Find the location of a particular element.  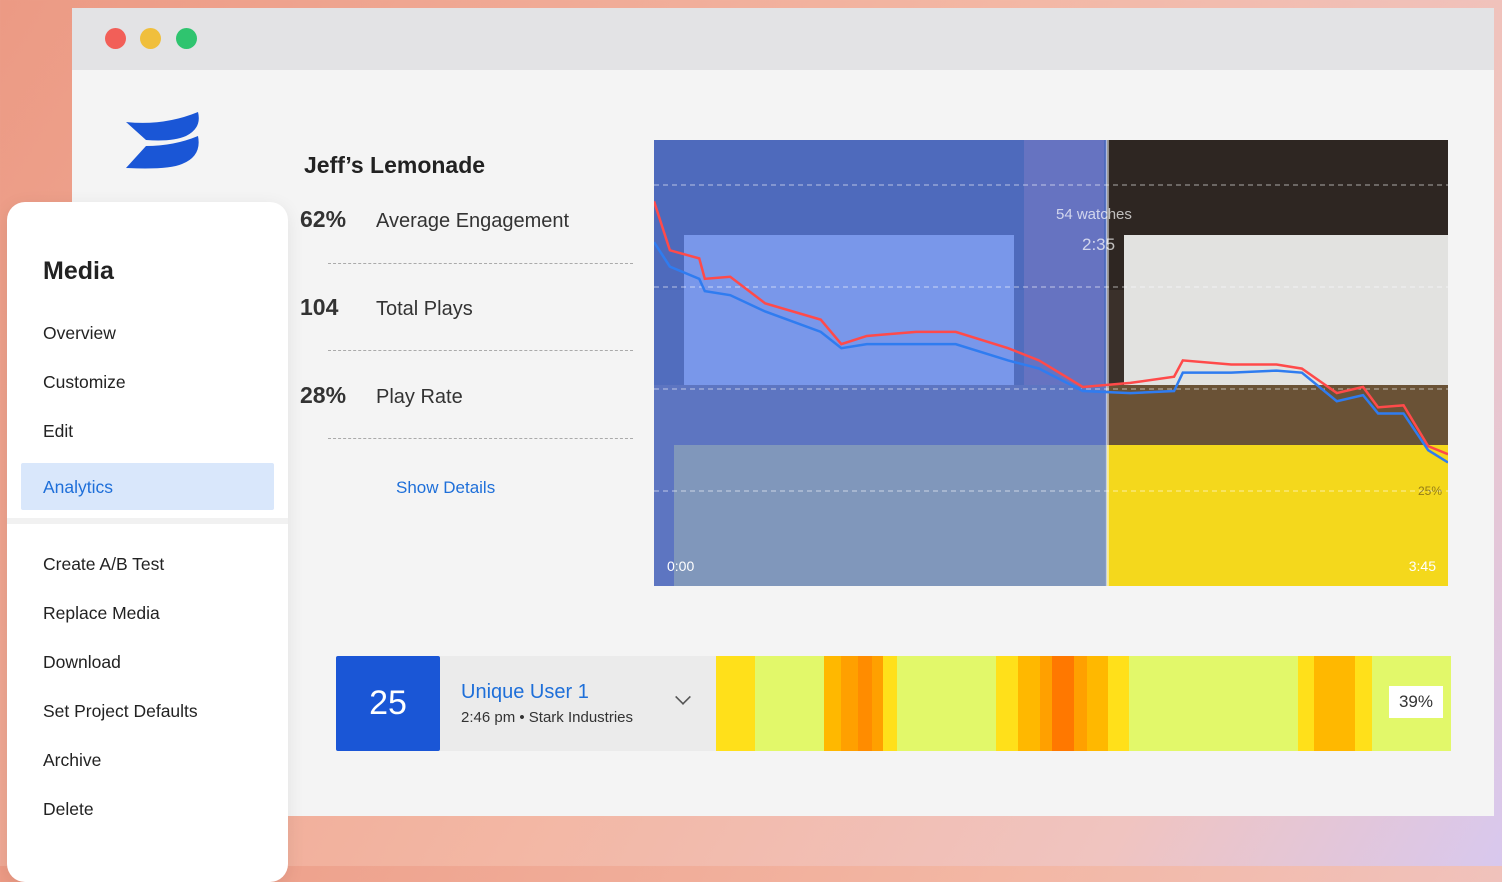

close-button is located at coordinates (115, 38).